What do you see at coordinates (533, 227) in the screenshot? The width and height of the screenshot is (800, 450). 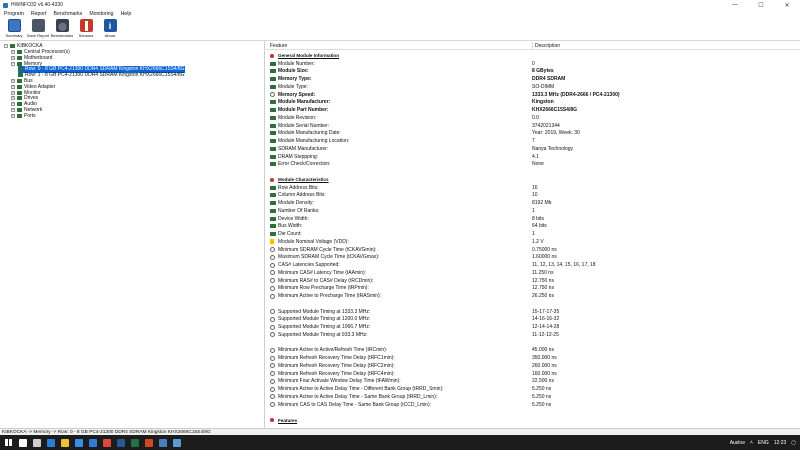 I see `detail-row: Bus Width: 64 bits` at bounding box center [533, 227].